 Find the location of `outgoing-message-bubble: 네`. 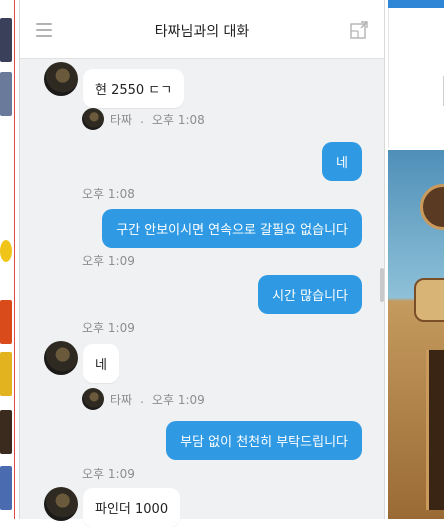

outgoing-message-bubble: 네 is located at coordinates (342, 161).